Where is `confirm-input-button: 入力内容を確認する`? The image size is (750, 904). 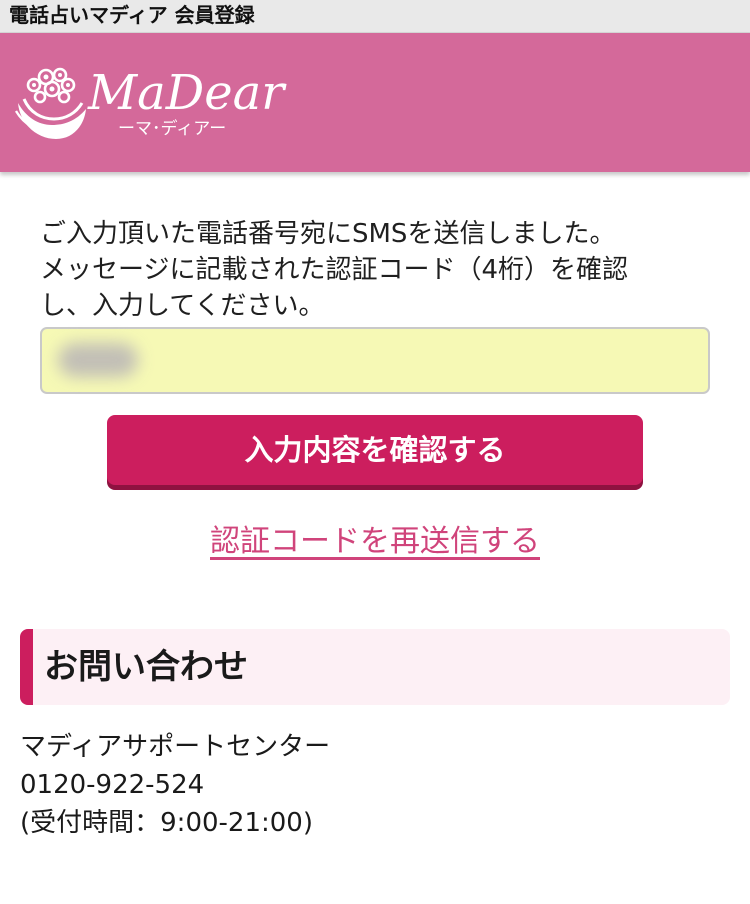
confirm-input-button: 入力内容を確認する is located at coordinates (375, 450).